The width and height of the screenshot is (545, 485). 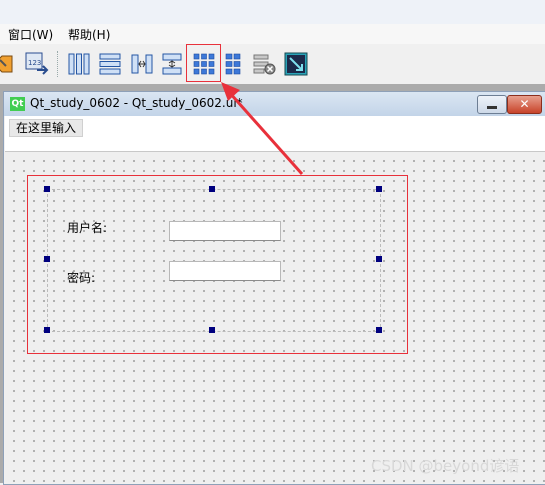 I want to click on layout-form-icon, so click(x=234, y=64).